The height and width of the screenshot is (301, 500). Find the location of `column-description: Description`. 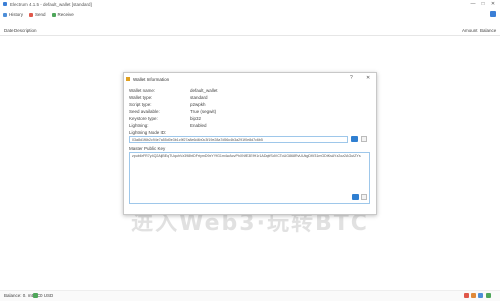

column-description: Description is located at coordinates (25, 30).